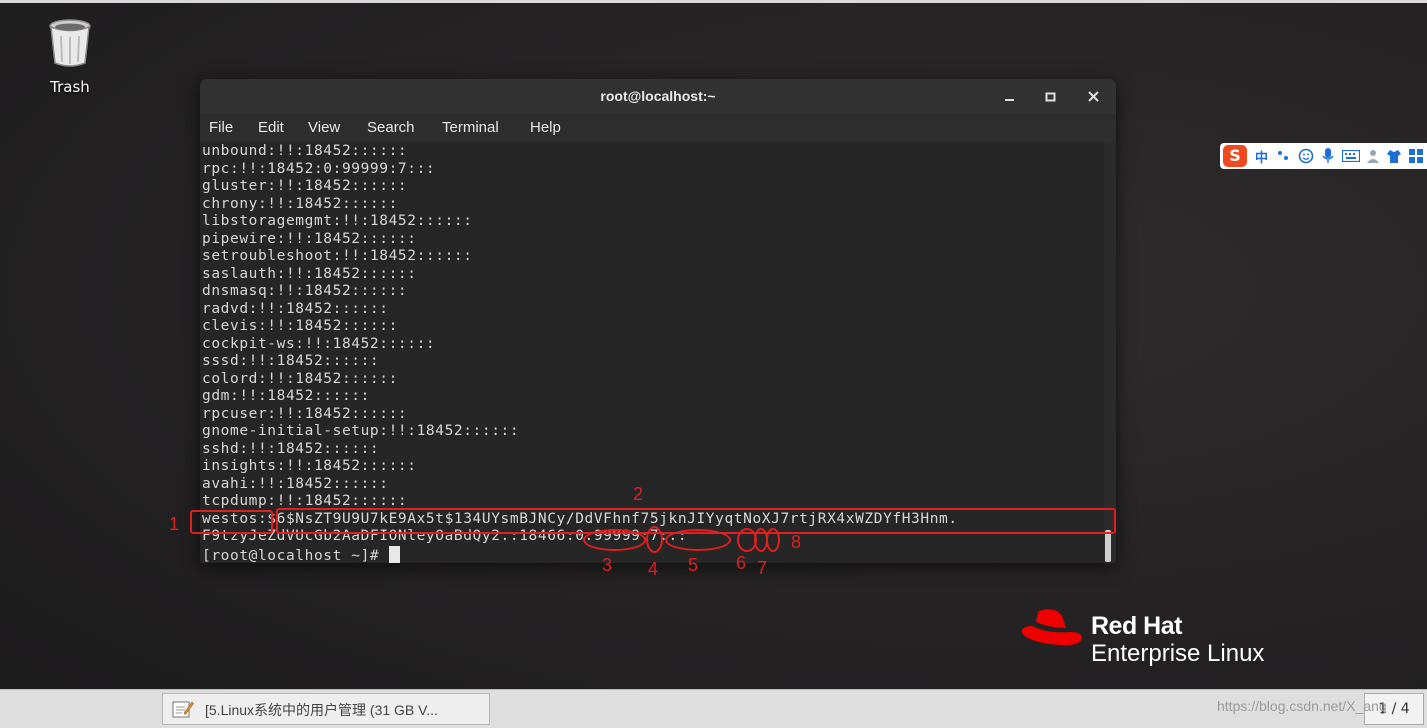 The height and width of the screenshot is (728, 1427). I want to click on terminal-line: insights:!!:18452::::::, so click(309, 466).